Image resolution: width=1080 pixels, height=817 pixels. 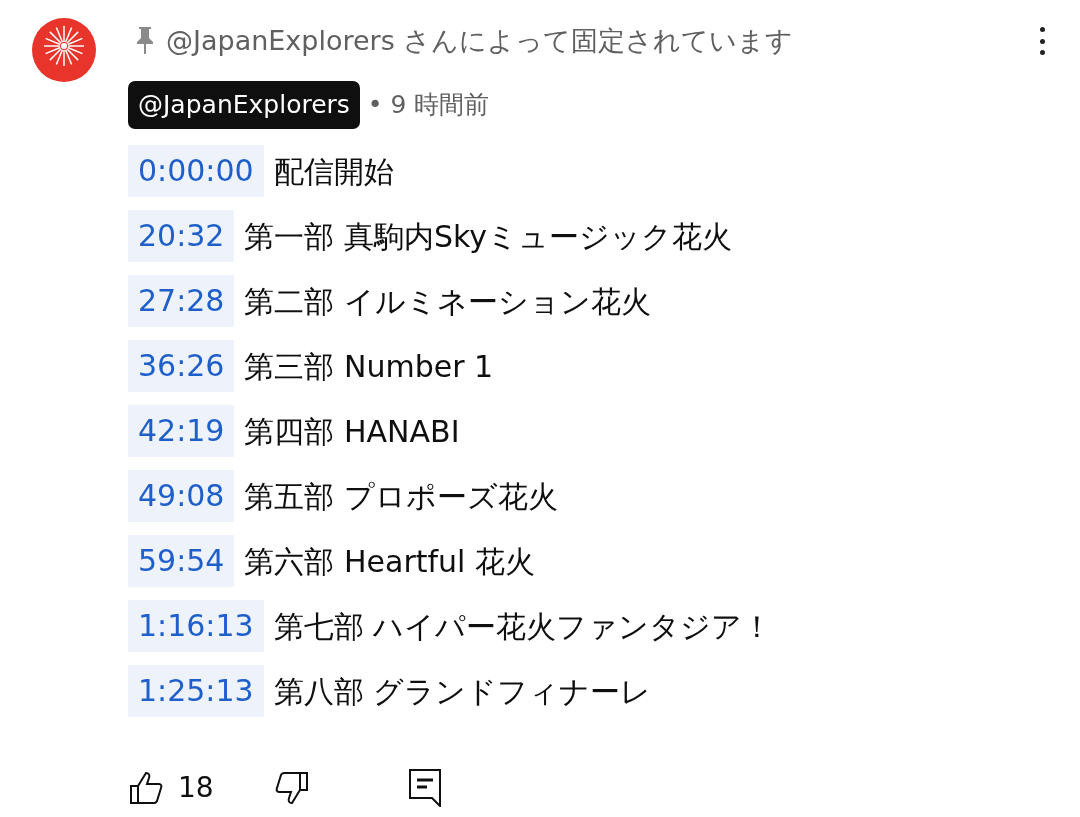 I want to click on comment-age: • 9 時間前, so click(x=428, y=105).